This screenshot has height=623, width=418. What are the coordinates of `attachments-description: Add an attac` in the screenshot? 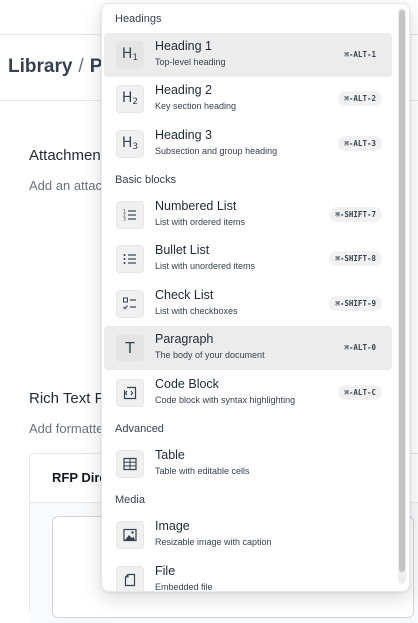 It's located at (65, 185).